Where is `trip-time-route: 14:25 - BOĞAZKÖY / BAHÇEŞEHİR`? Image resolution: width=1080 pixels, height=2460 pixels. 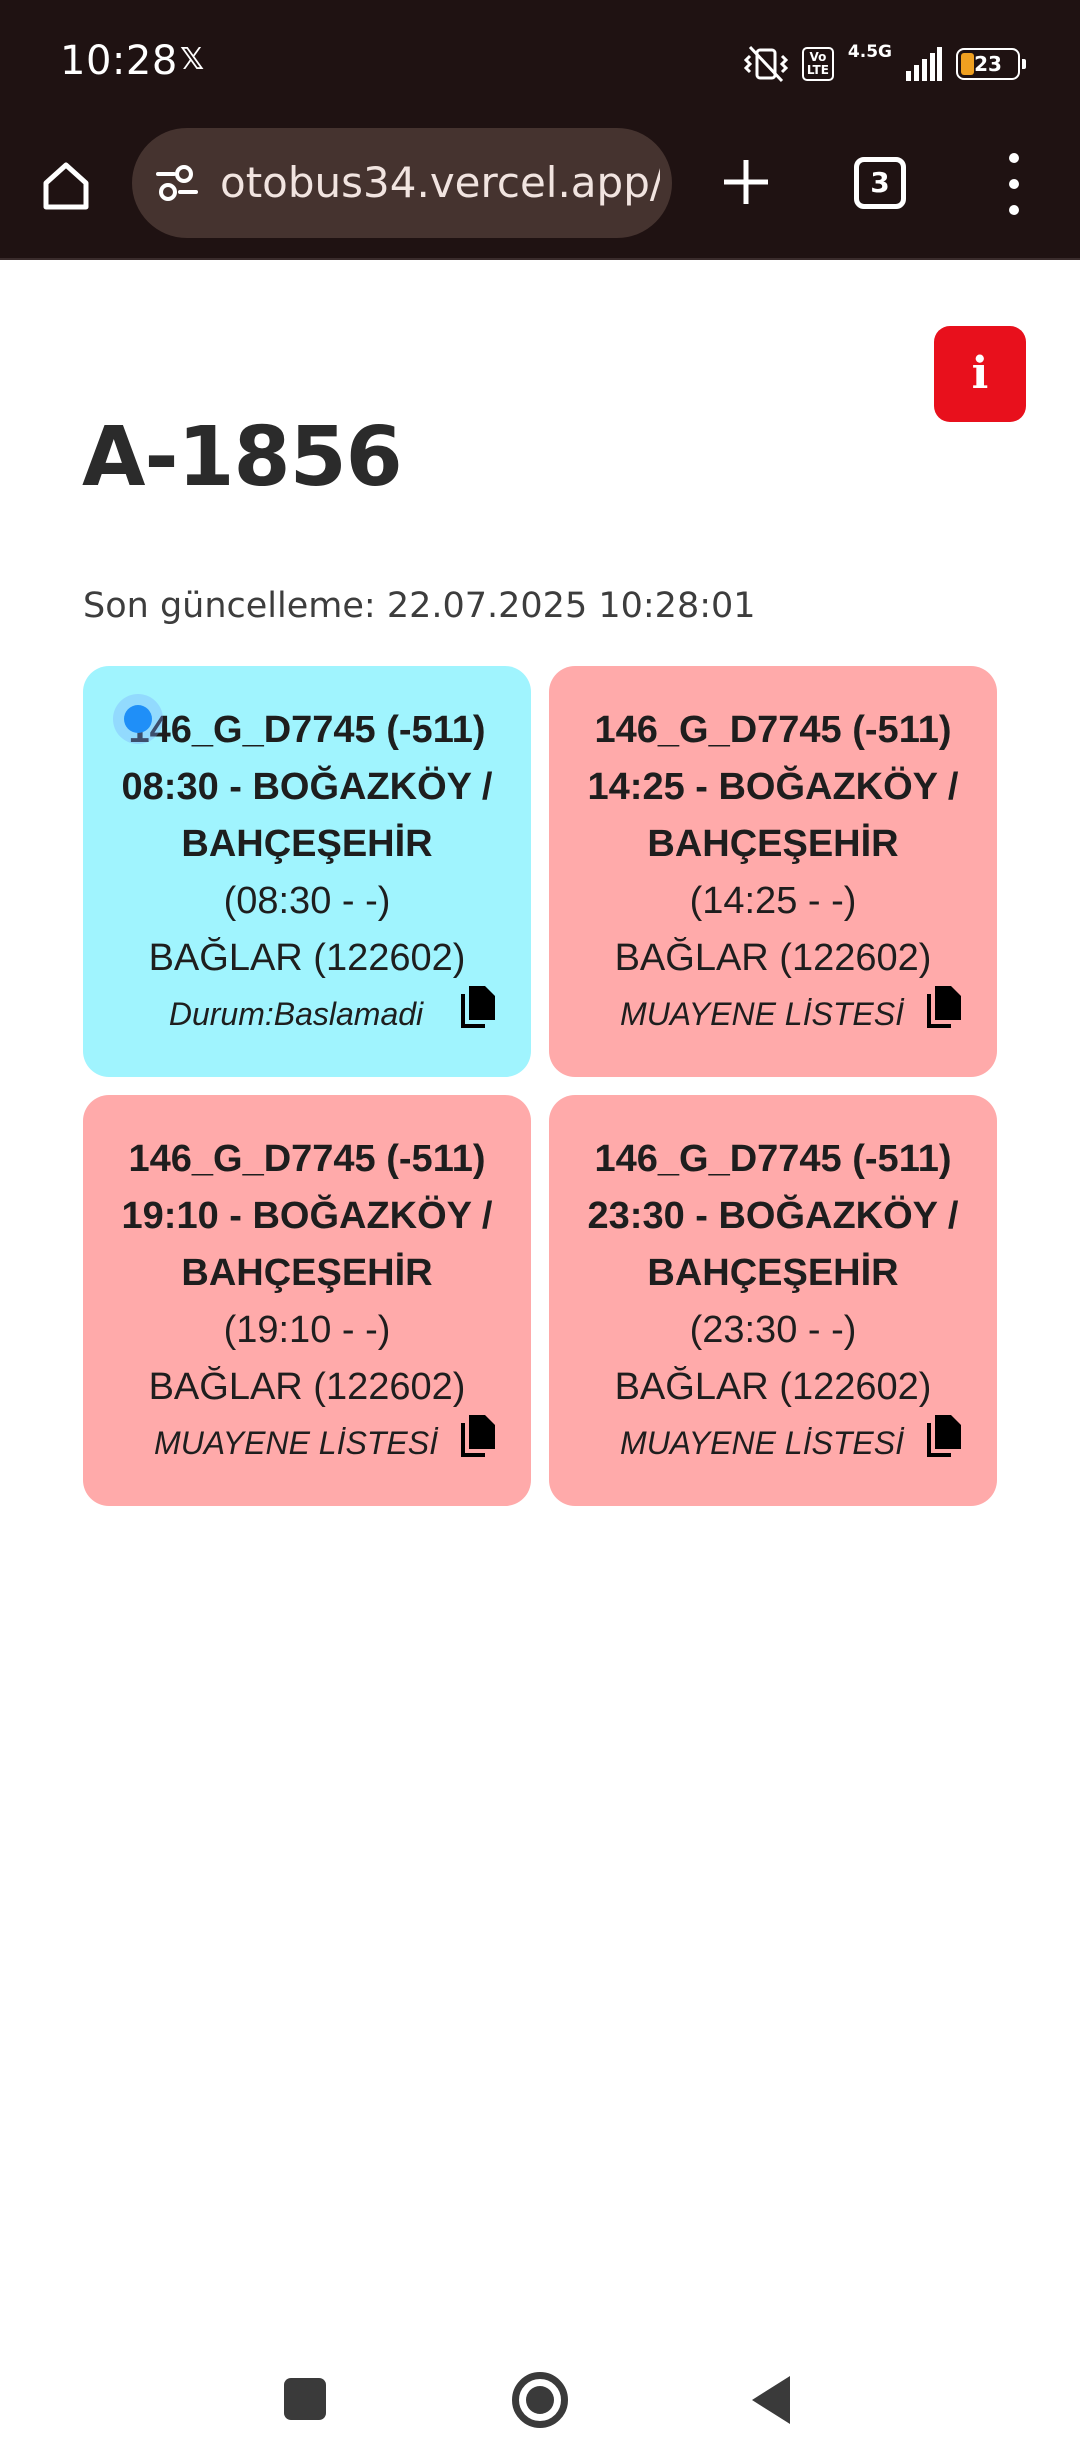 trip-time-route: 14:25 - BOĞAZKÖY / BAHÇEŞEHİR is located at coordinates (773, 815).